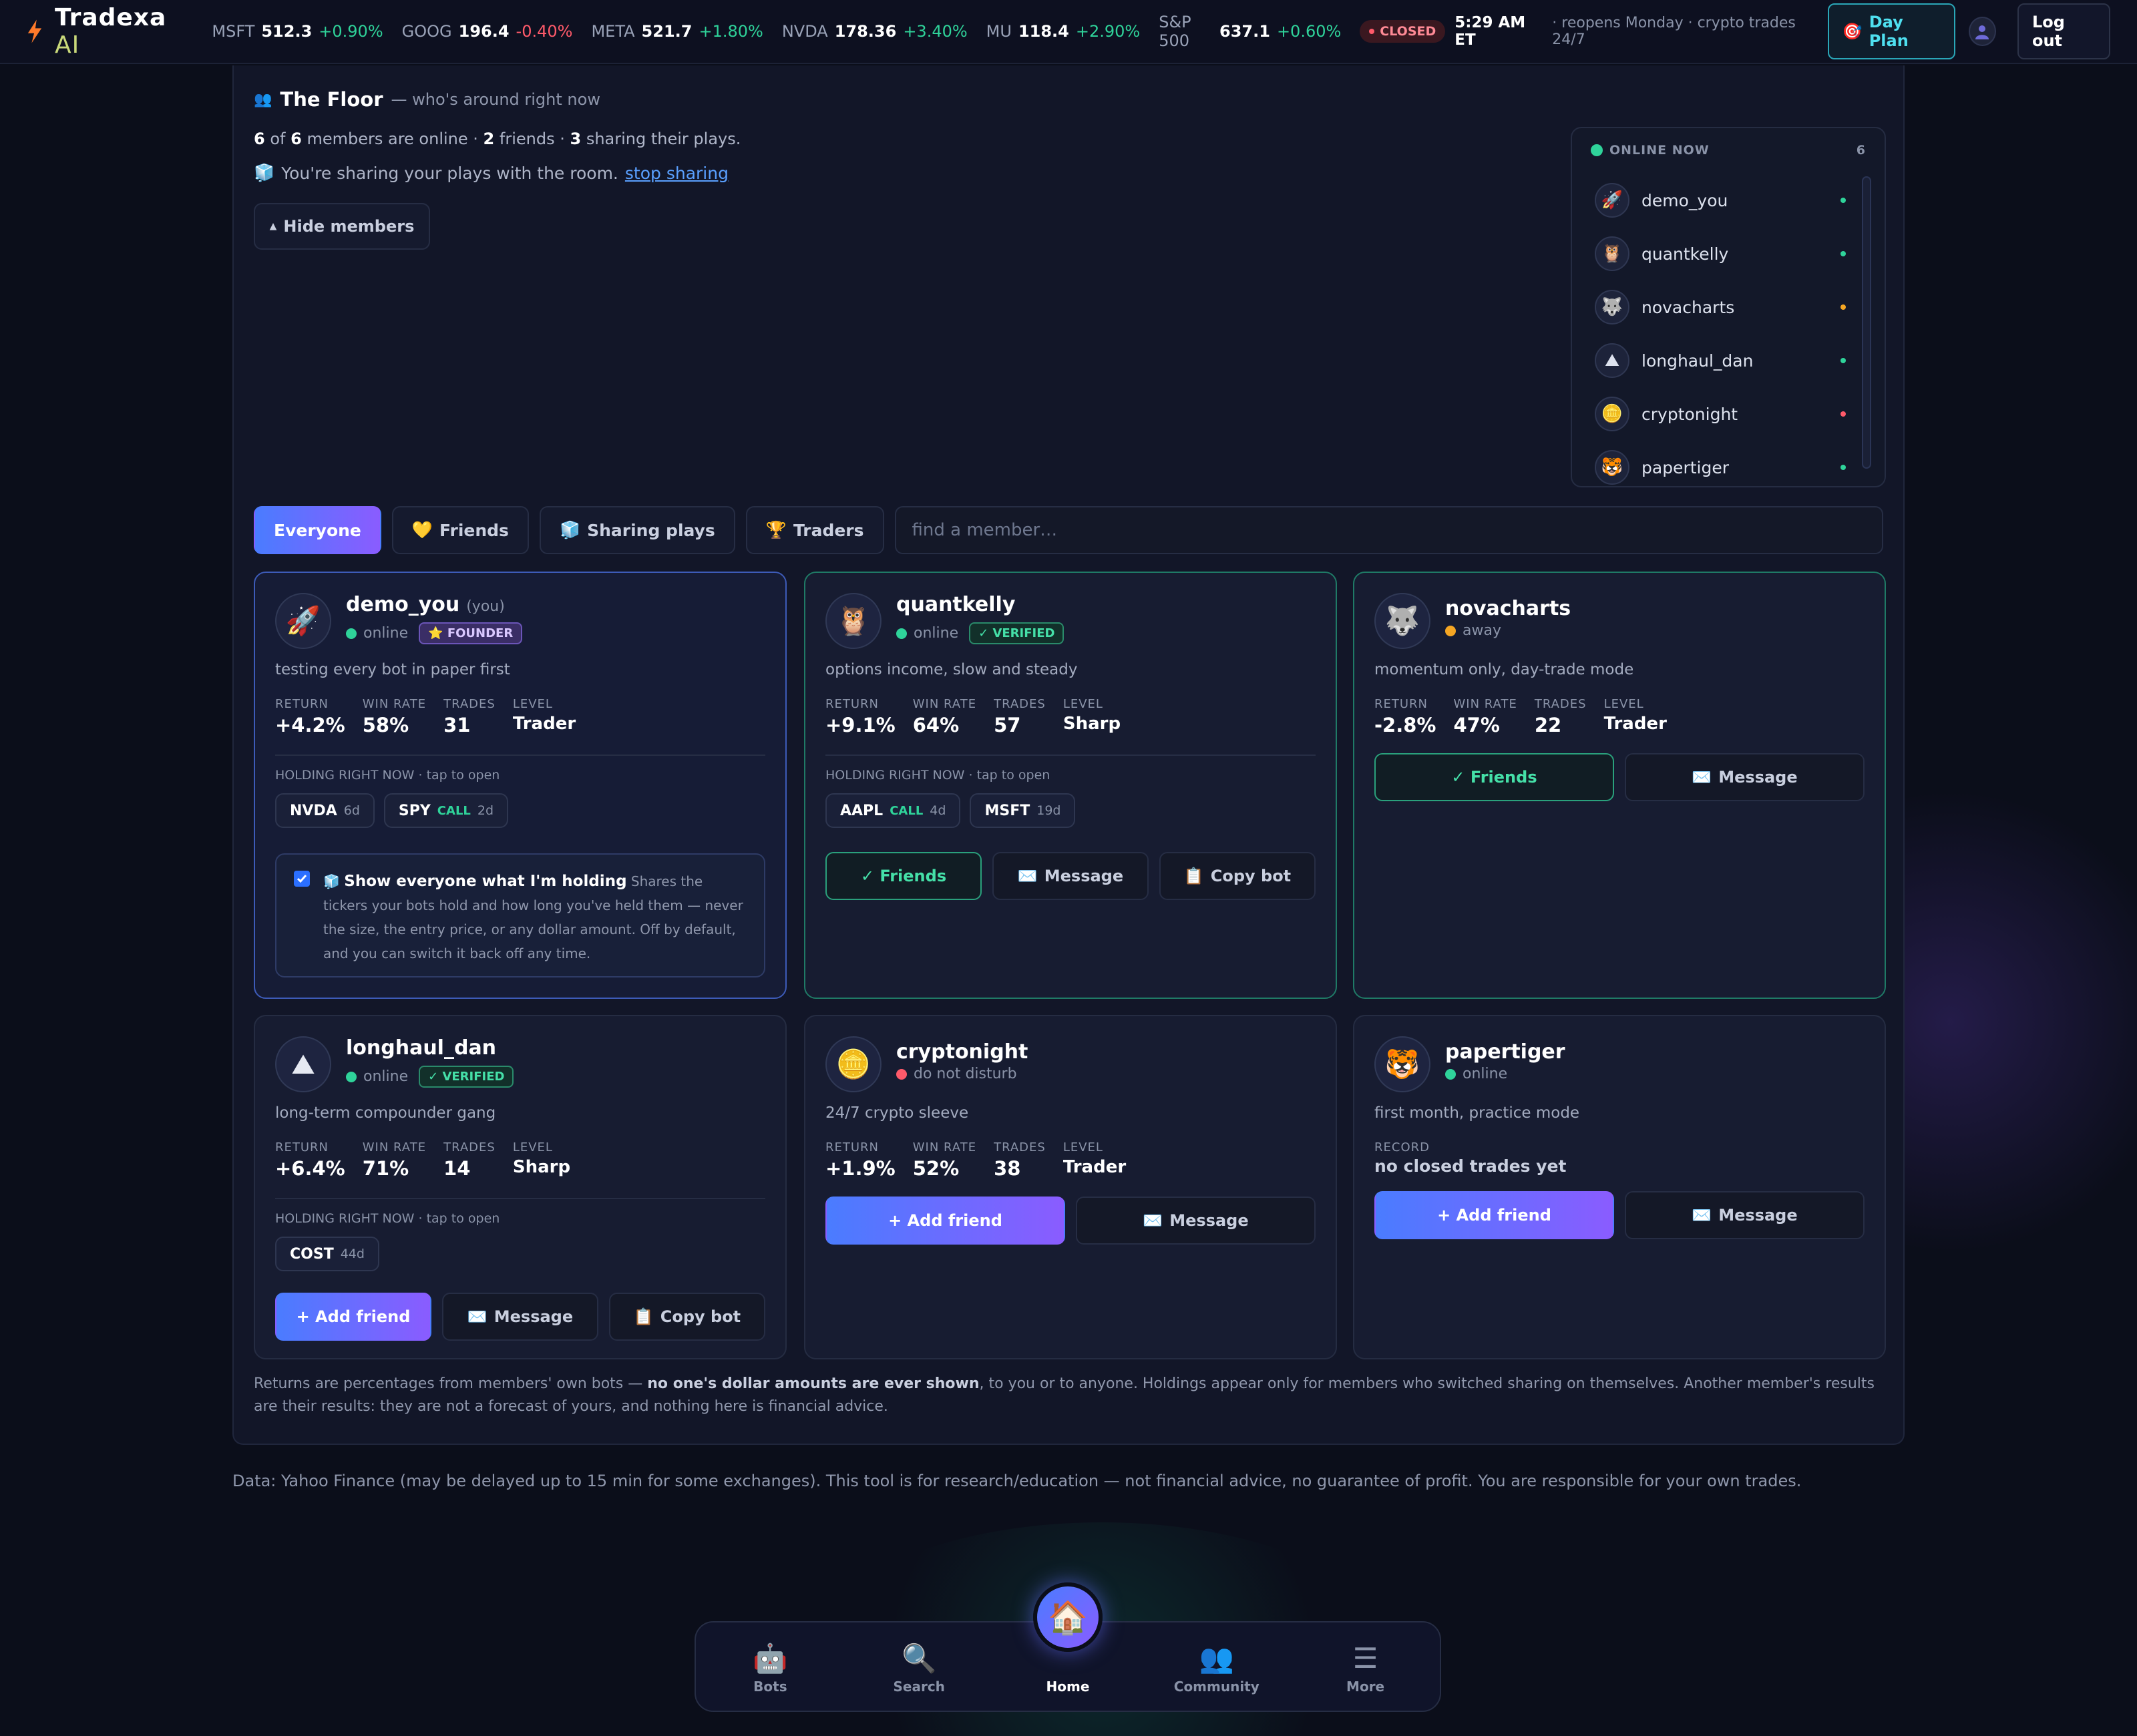 The image size is (2137, 1736). What do you see at coordinates (325, 810) in the screenshot?
I see `holding-chip: NVDA 6d` at bounding box center [325, 810].